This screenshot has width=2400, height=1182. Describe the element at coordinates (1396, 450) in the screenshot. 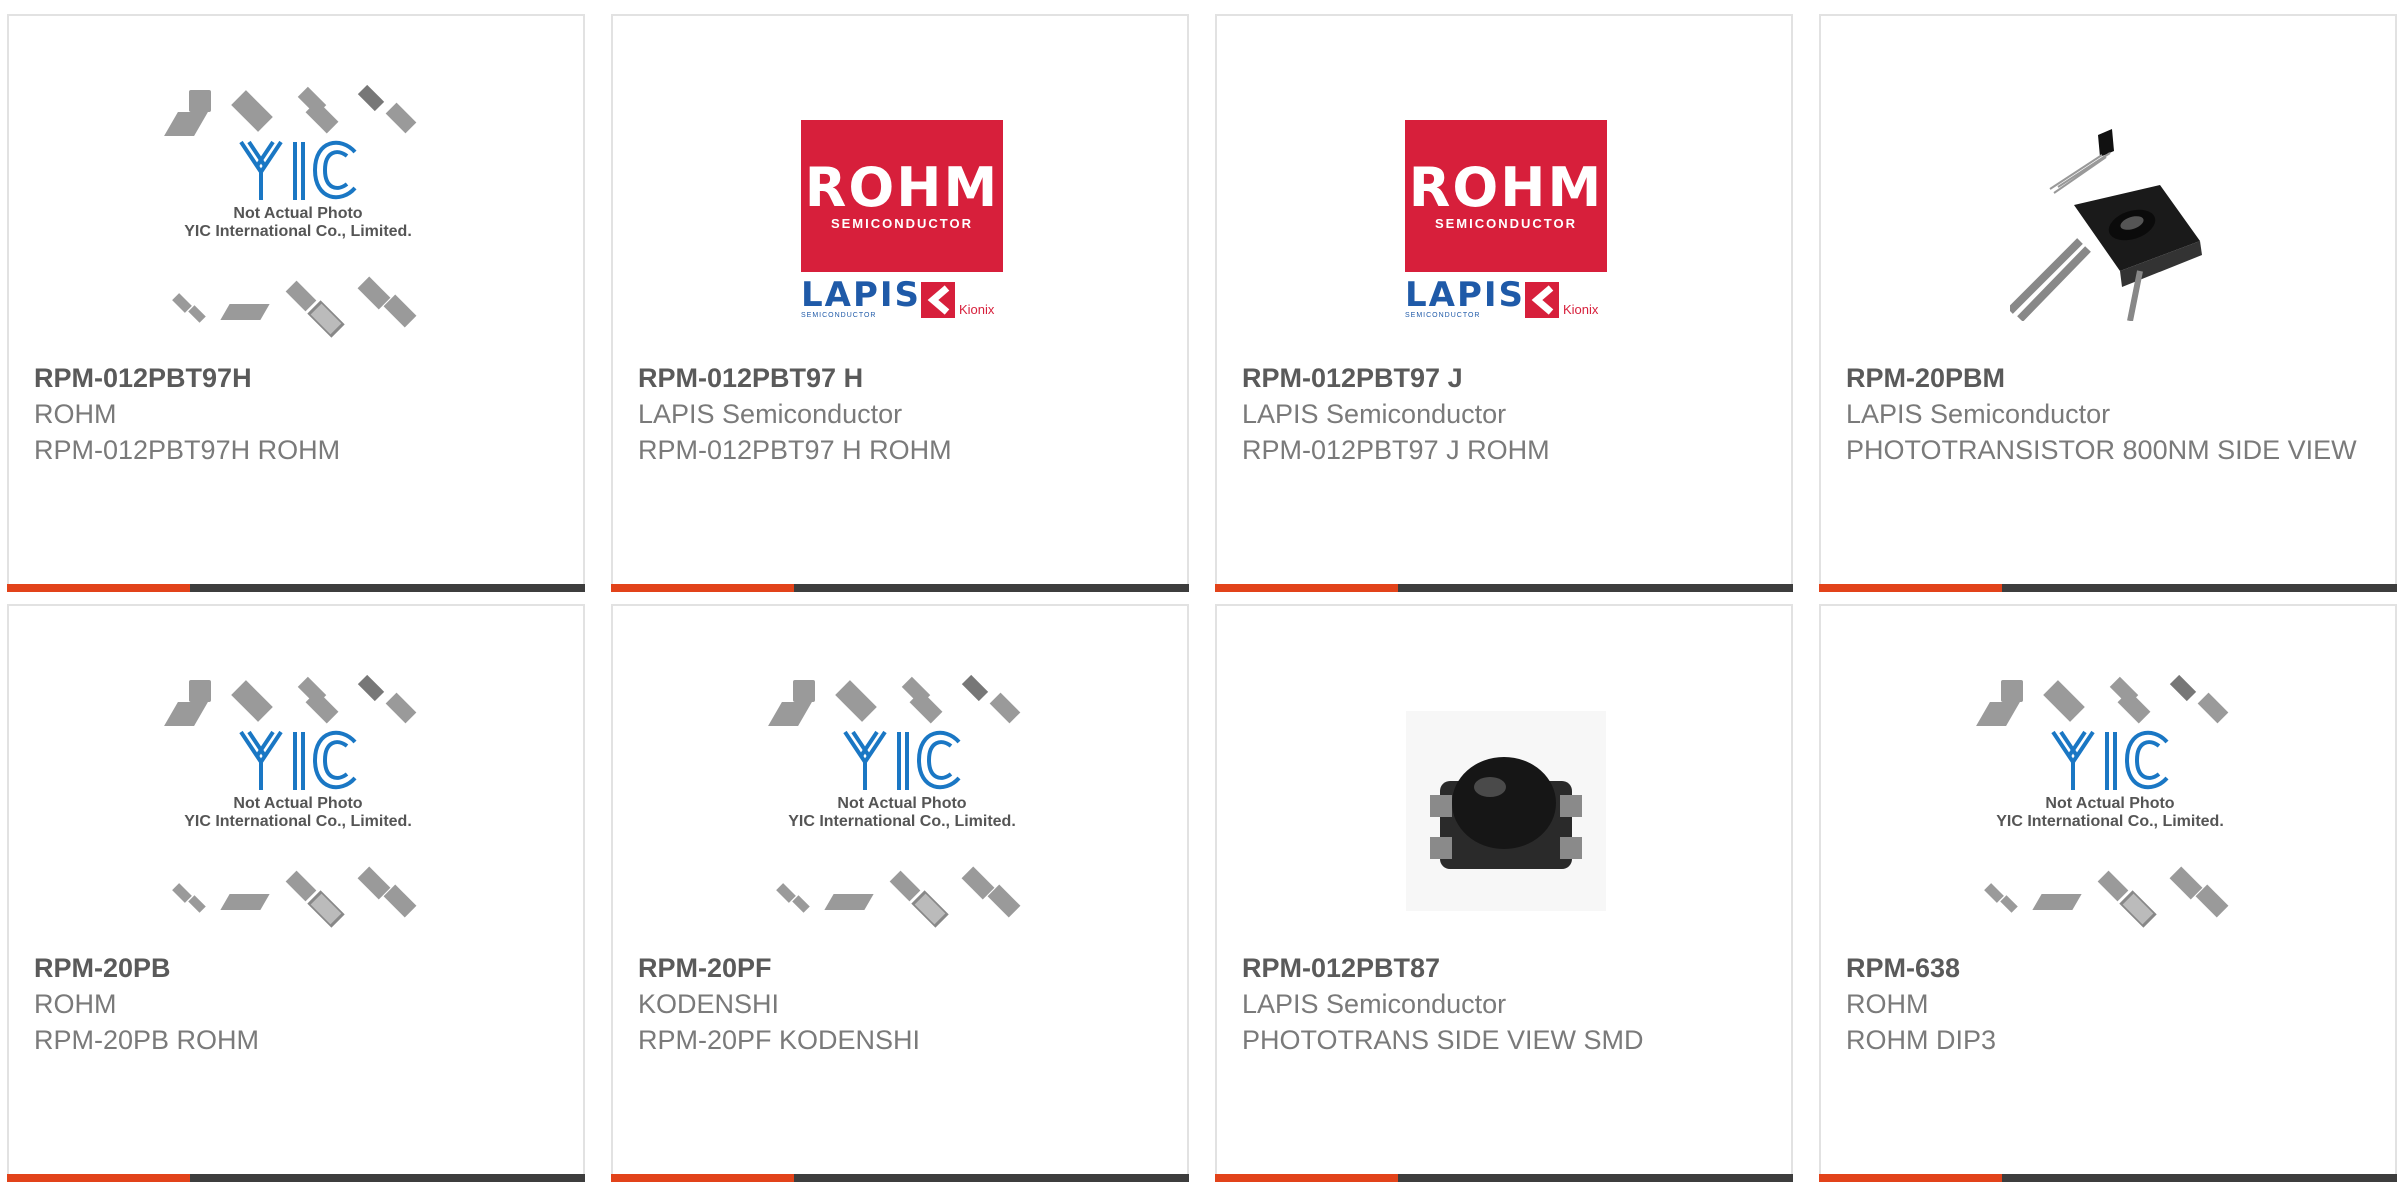

I see `description-label: RPM-012PBT97 J ROHM` at that location.